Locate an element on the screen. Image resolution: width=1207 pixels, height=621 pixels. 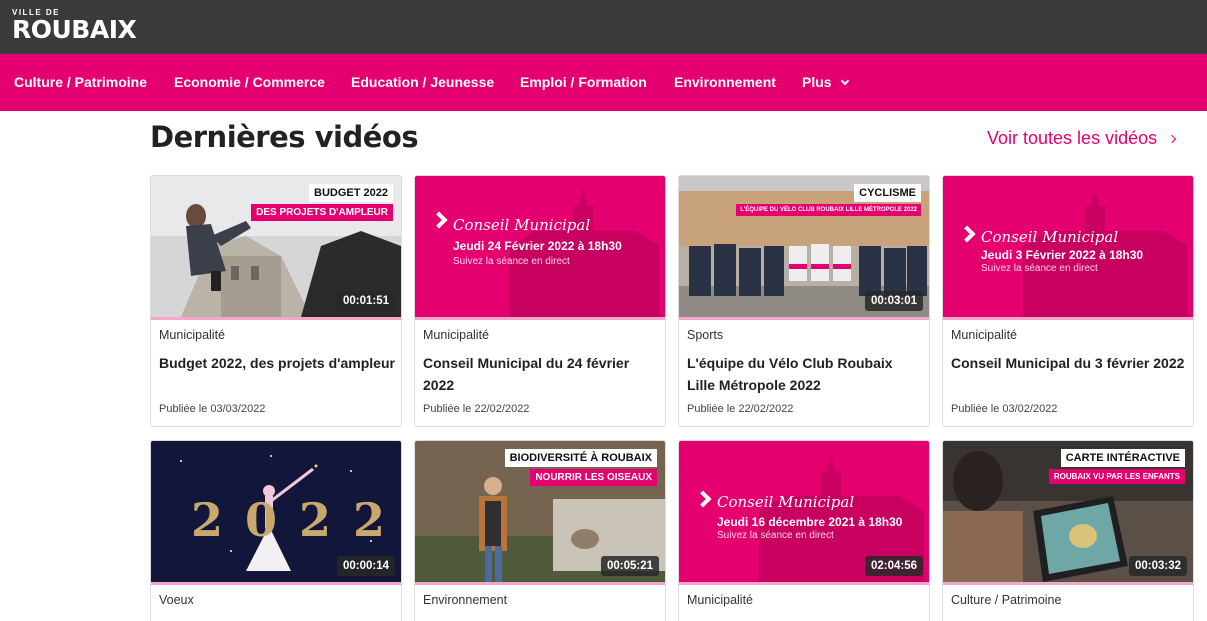
nav-item-plus: Plus is located at coordinates (825, 82).